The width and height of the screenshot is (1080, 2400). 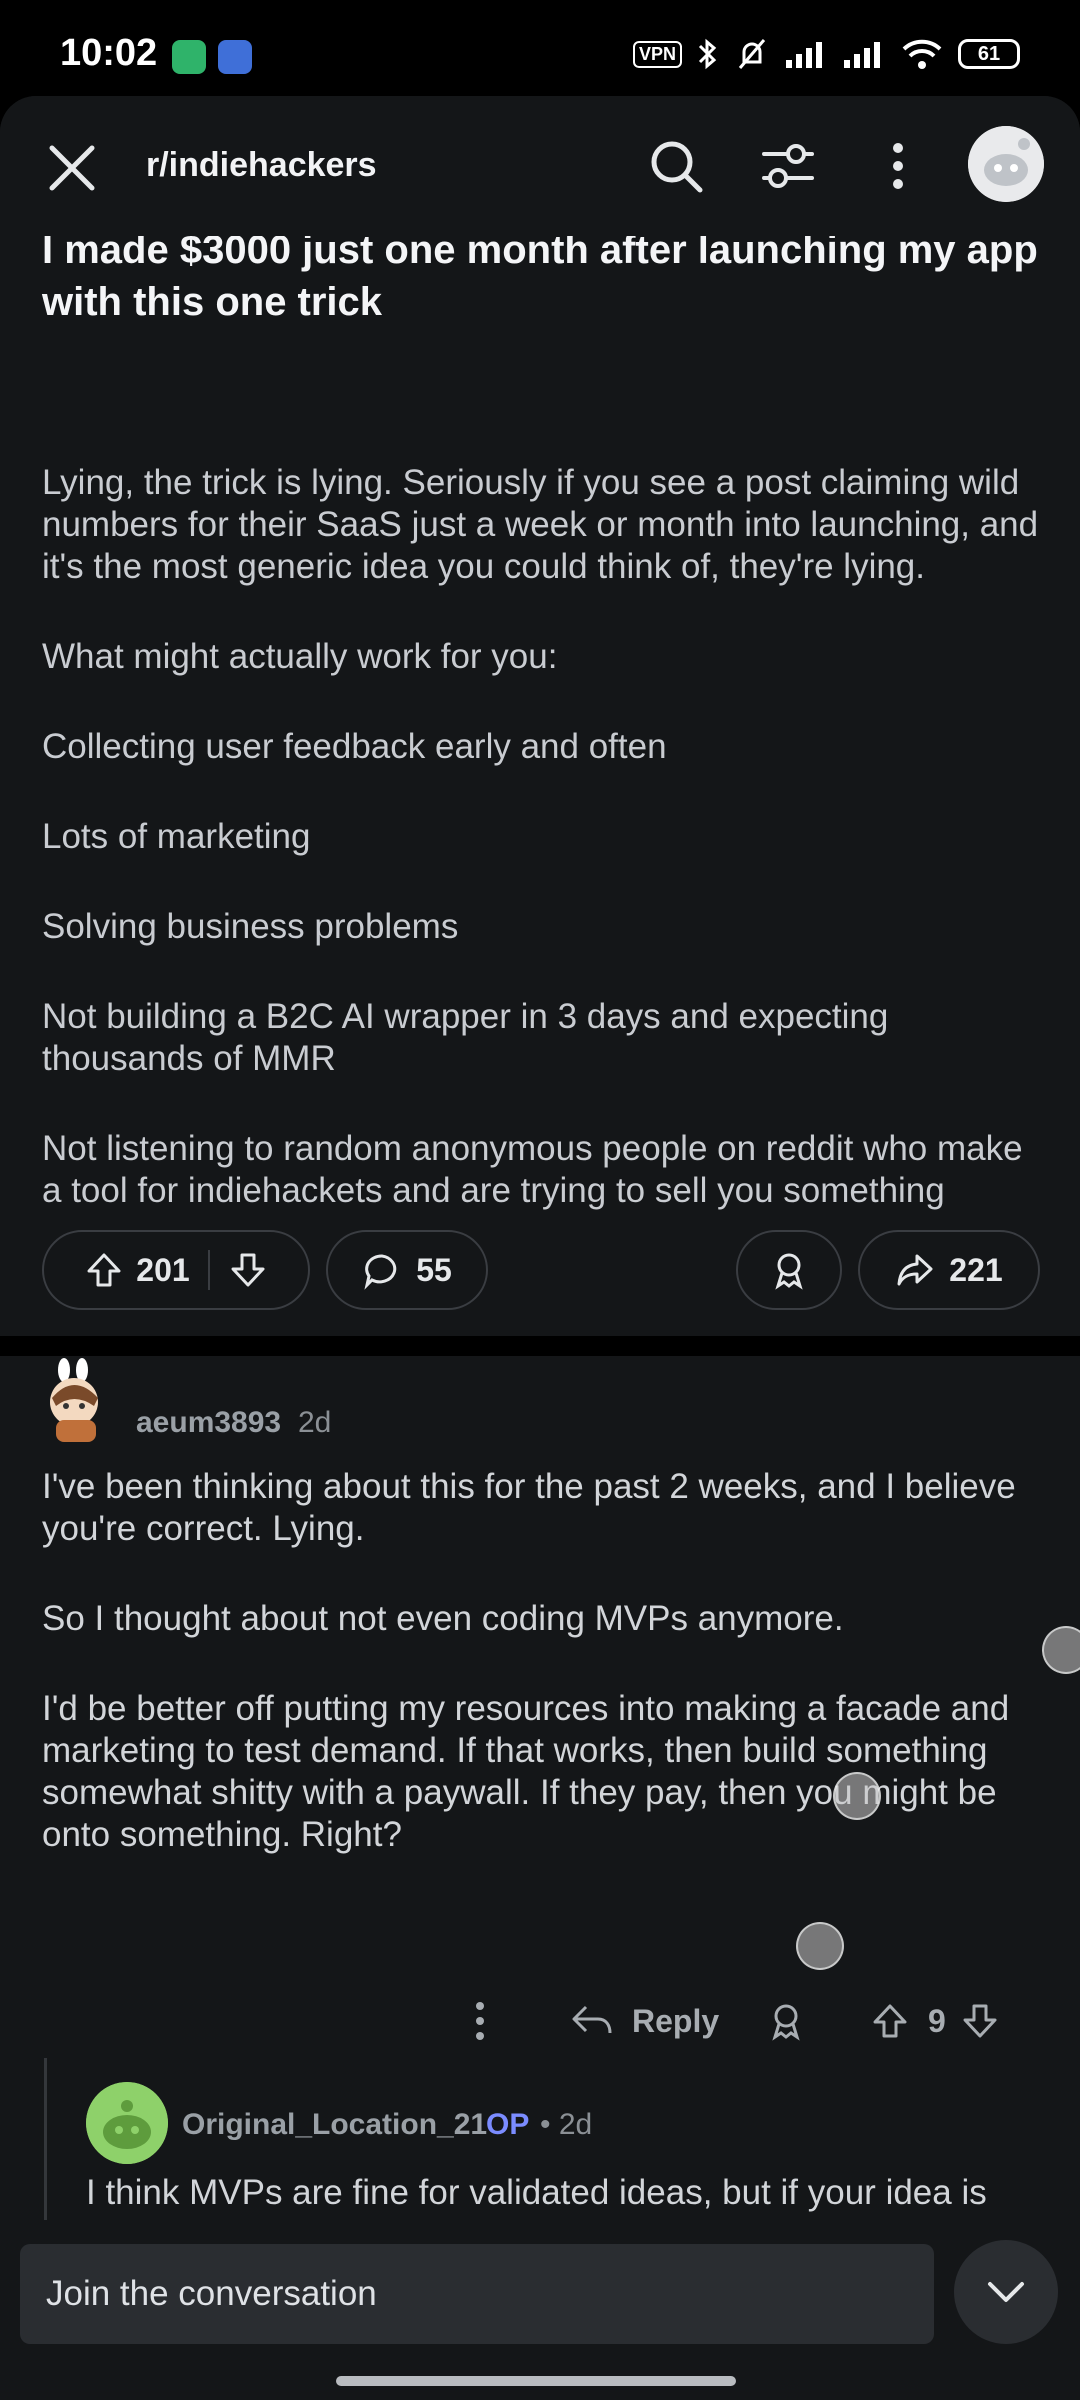 What do you see at coordinates (566, 2124) in the screenshot?
I see `reply-time: • 2d` at bounding box center [566, 2124].